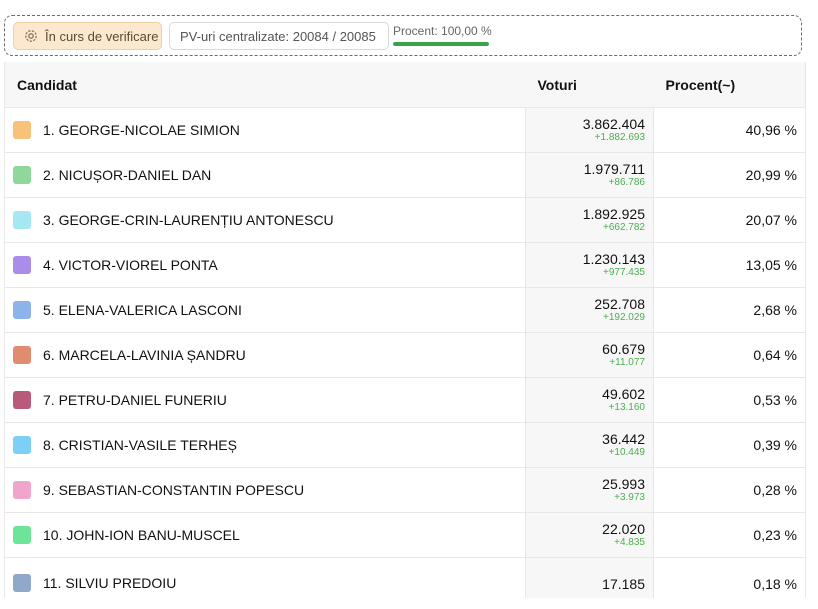 Image resolution: width=818 pixels, height=609 pixels. What do you see at coordinates (619, 137) in the screenshot?
I see `votes-delta: +1.882.693` at bounding box center [619, 137].